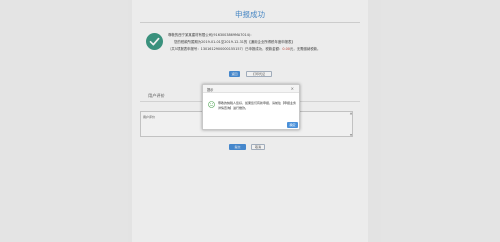  I want to click on ok-button: 确定, so click(292, 125).